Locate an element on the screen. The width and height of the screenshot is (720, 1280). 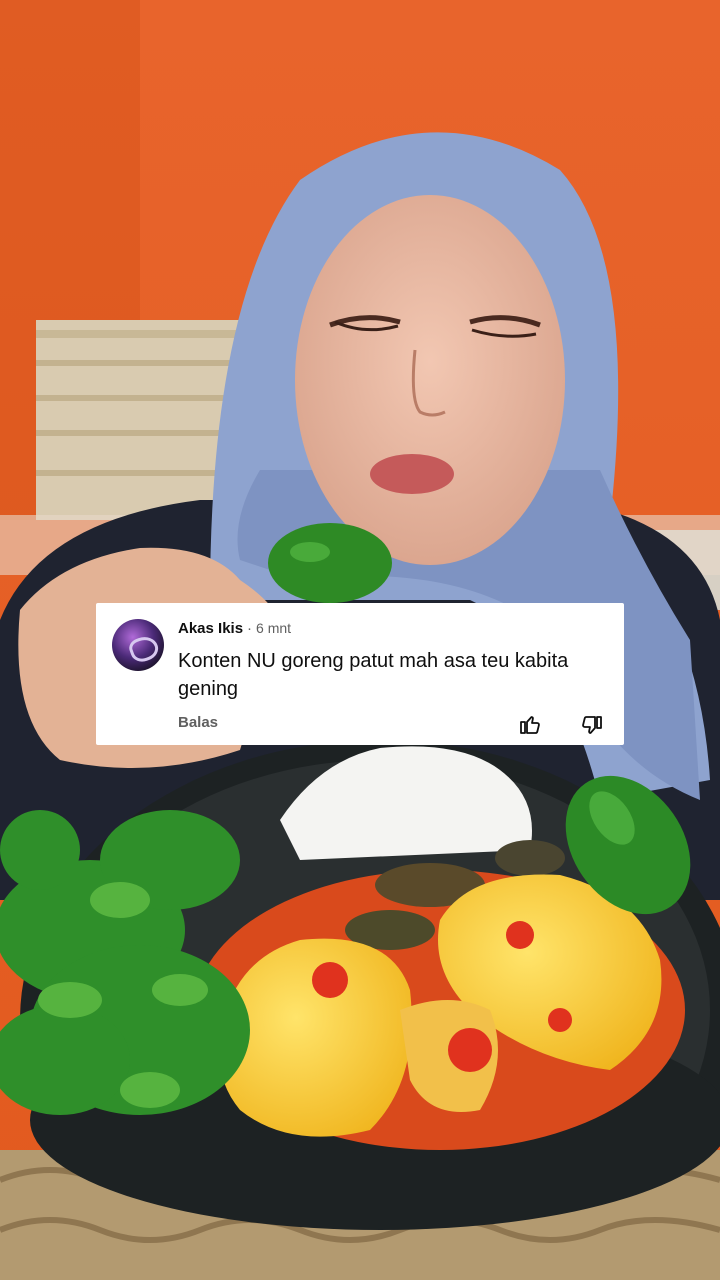
comment-meta: Akas Ikis · 6 mnt is located at coordinates (234, 628).